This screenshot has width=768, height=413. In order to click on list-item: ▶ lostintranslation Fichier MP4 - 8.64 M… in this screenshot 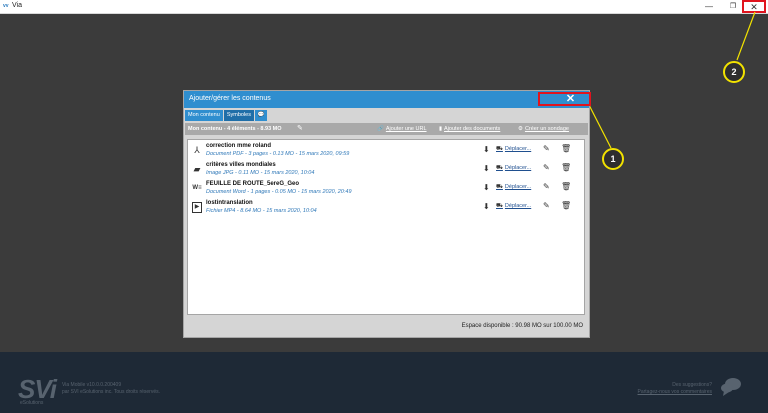, I will do `click(386, 208)`.